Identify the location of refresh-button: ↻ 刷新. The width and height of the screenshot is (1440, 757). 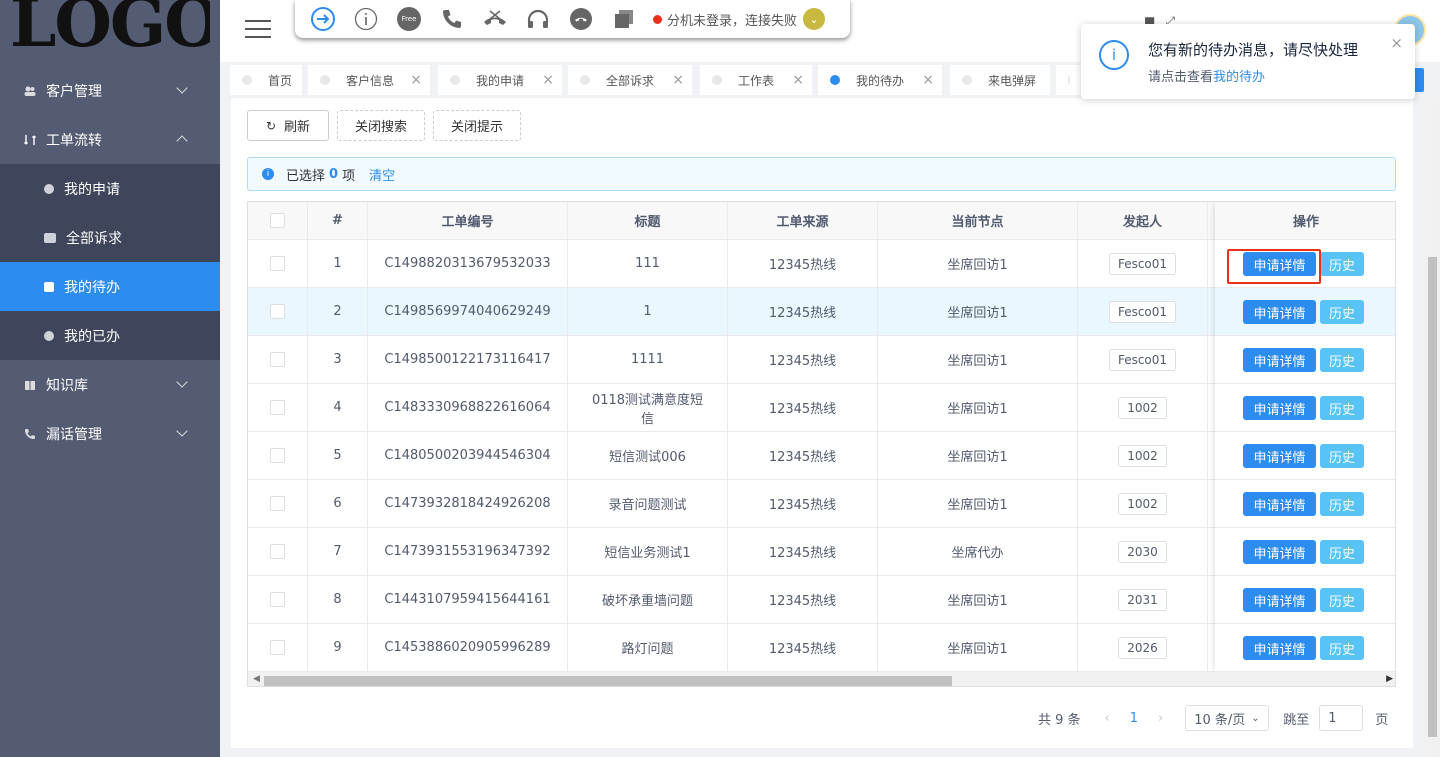
(288, 125).